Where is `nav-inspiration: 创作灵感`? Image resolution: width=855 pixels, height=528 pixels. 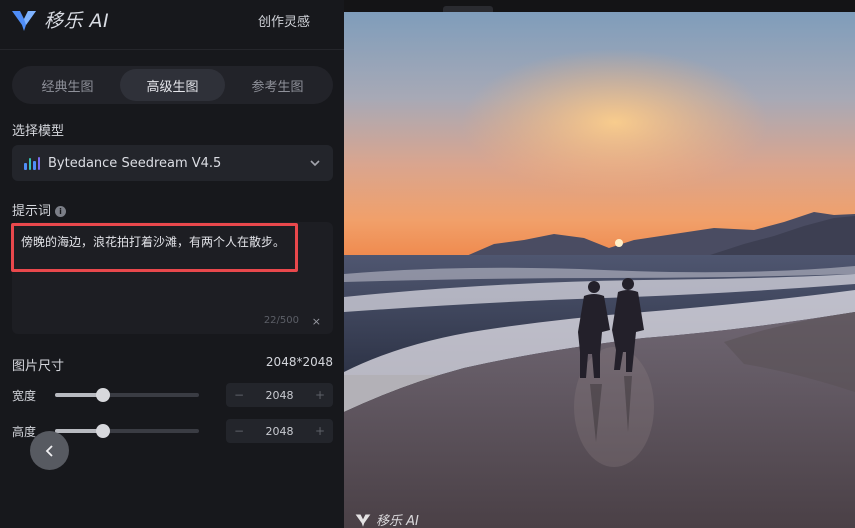 nav-inspiration: 创作灵感 is located at coordinates (284, 20).